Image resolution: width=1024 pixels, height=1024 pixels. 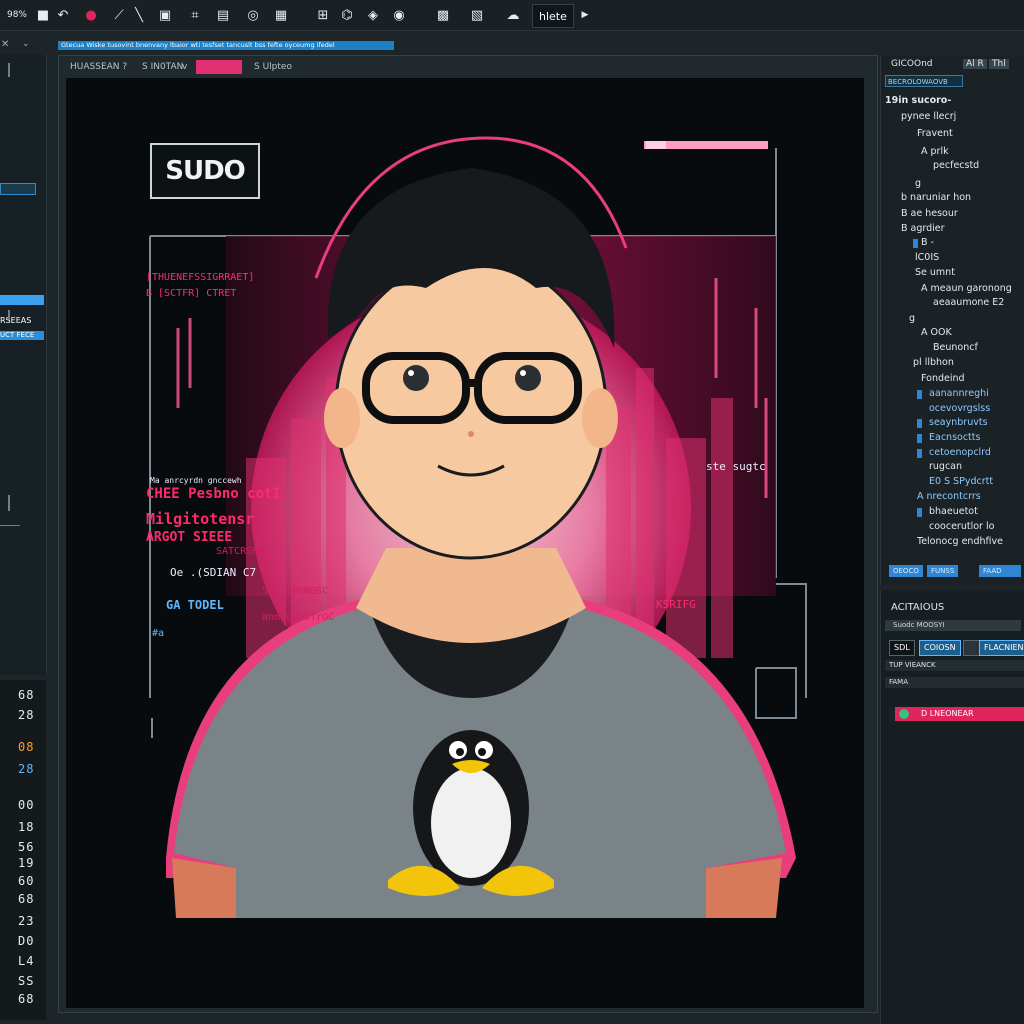 I want to click on color-icon: ●, so click(x=91, y=15).